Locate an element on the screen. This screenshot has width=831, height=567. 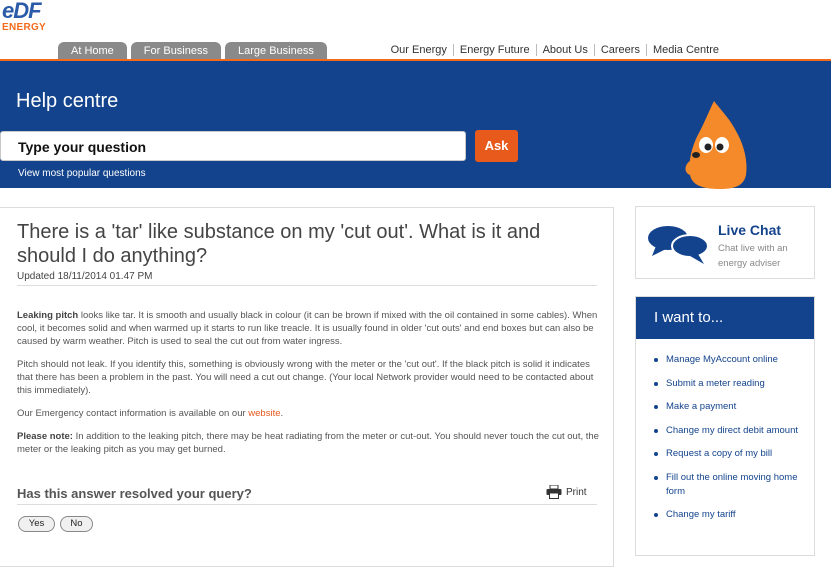
link-change-tariff: Change my tariff is located at coordinates (730, 515).